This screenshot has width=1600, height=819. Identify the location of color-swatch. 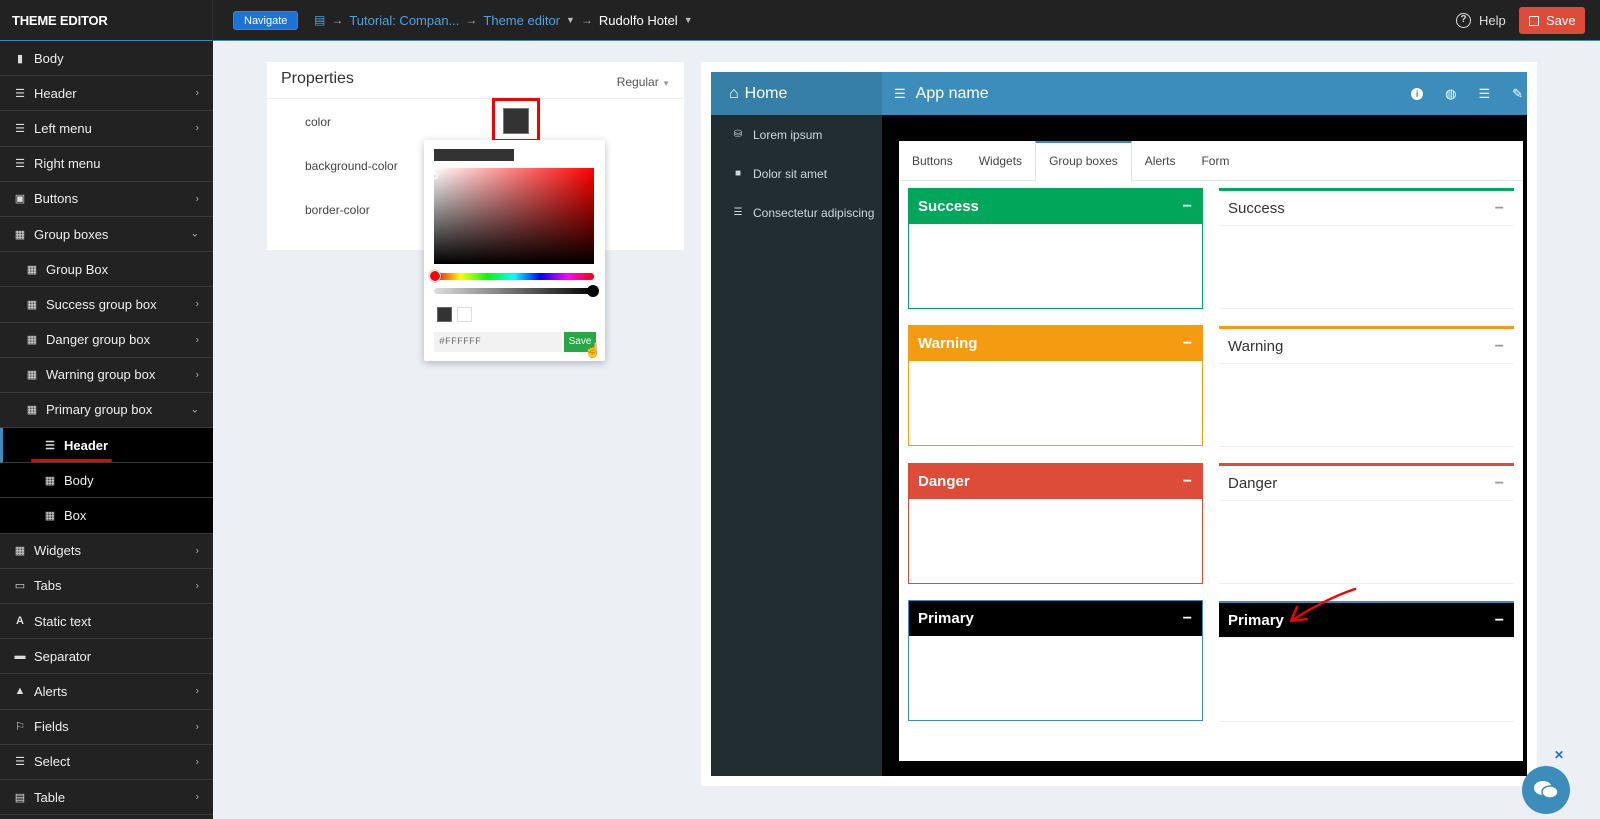
(516, 121).